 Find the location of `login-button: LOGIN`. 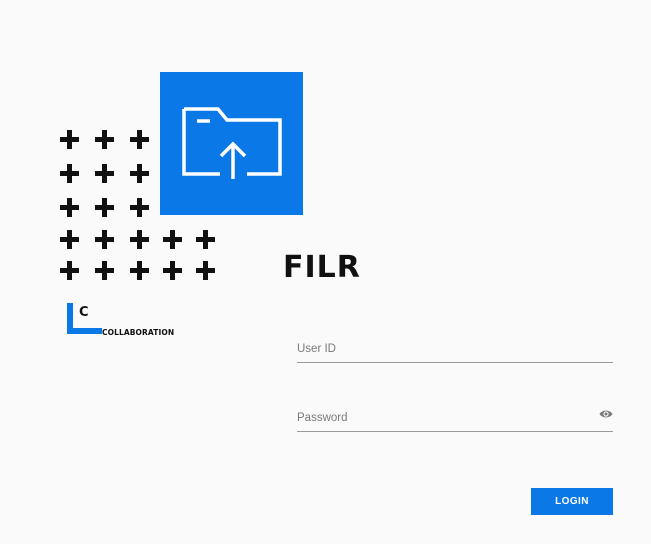

login-button: LOGIN is located at coordinates (572, 501).